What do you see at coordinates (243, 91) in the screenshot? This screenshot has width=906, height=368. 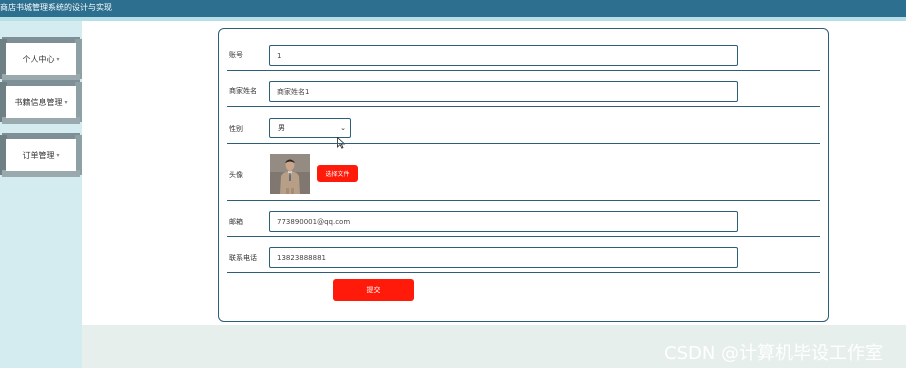 I see `merchant-name-label: 商家姓名` at bounding box center [243, 91].